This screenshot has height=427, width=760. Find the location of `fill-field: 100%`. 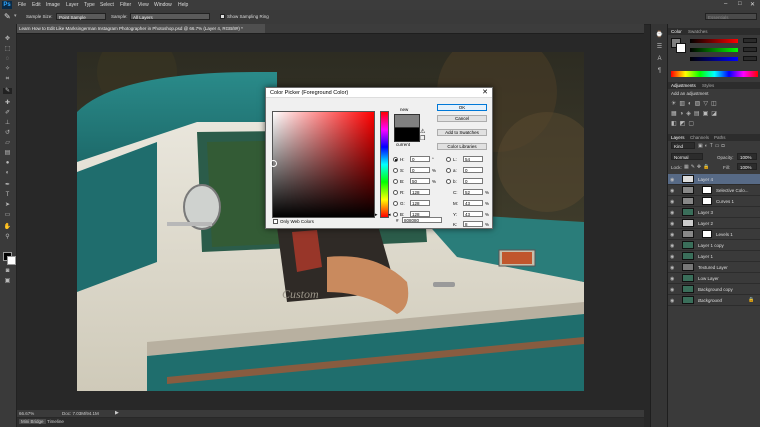

fill-field: 100% is located at coordinates (747, 166).